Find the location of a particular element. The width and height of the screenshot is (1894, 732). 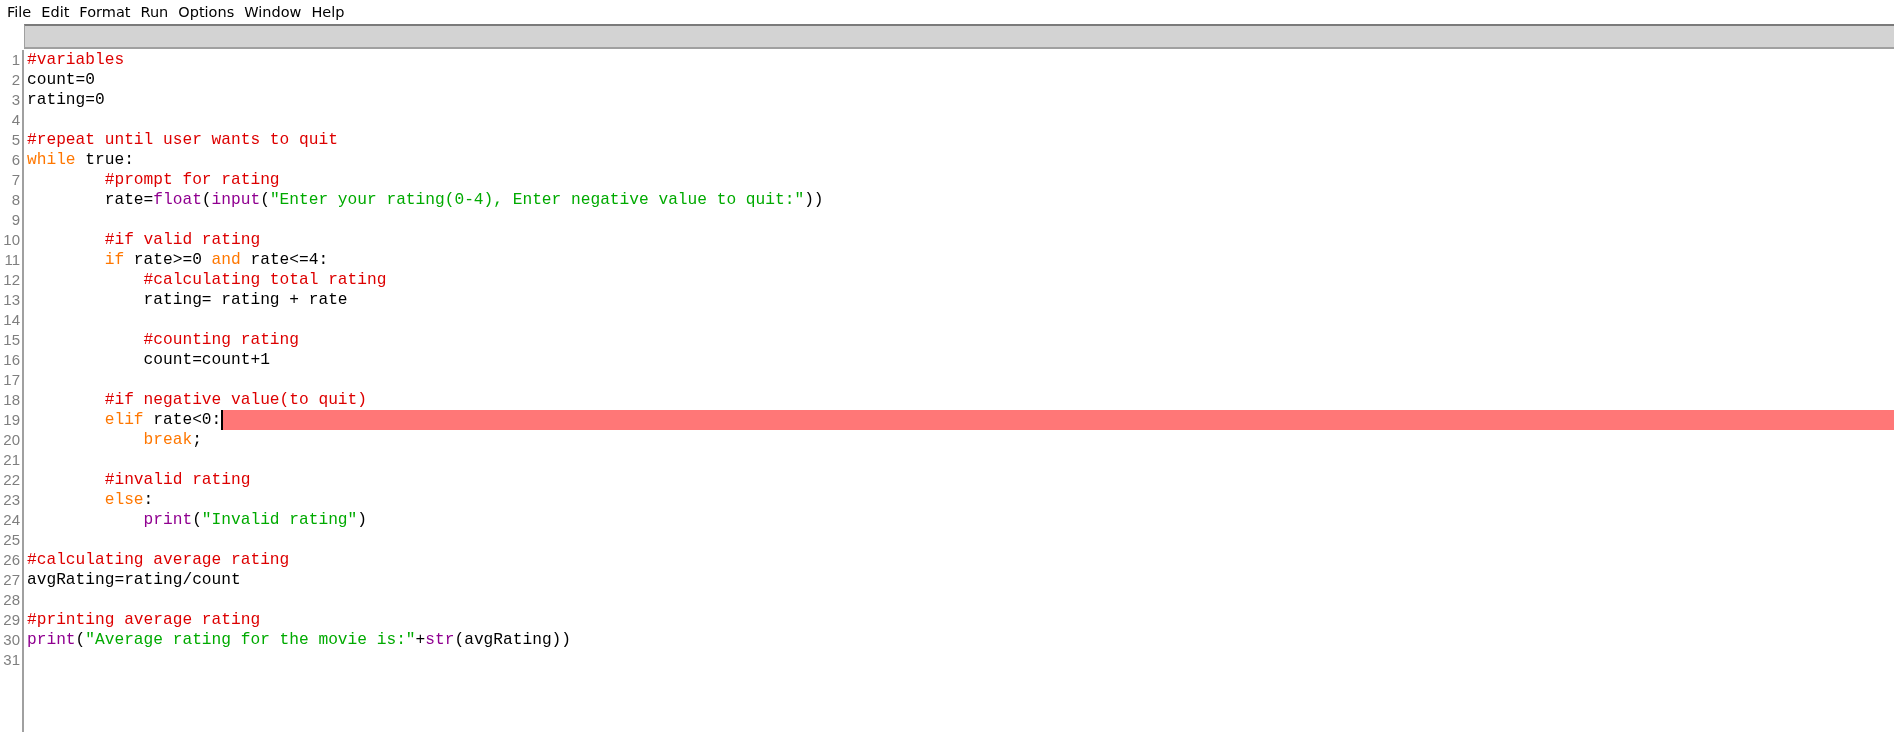

menu-item: Help is located at coordinates (328, 12).